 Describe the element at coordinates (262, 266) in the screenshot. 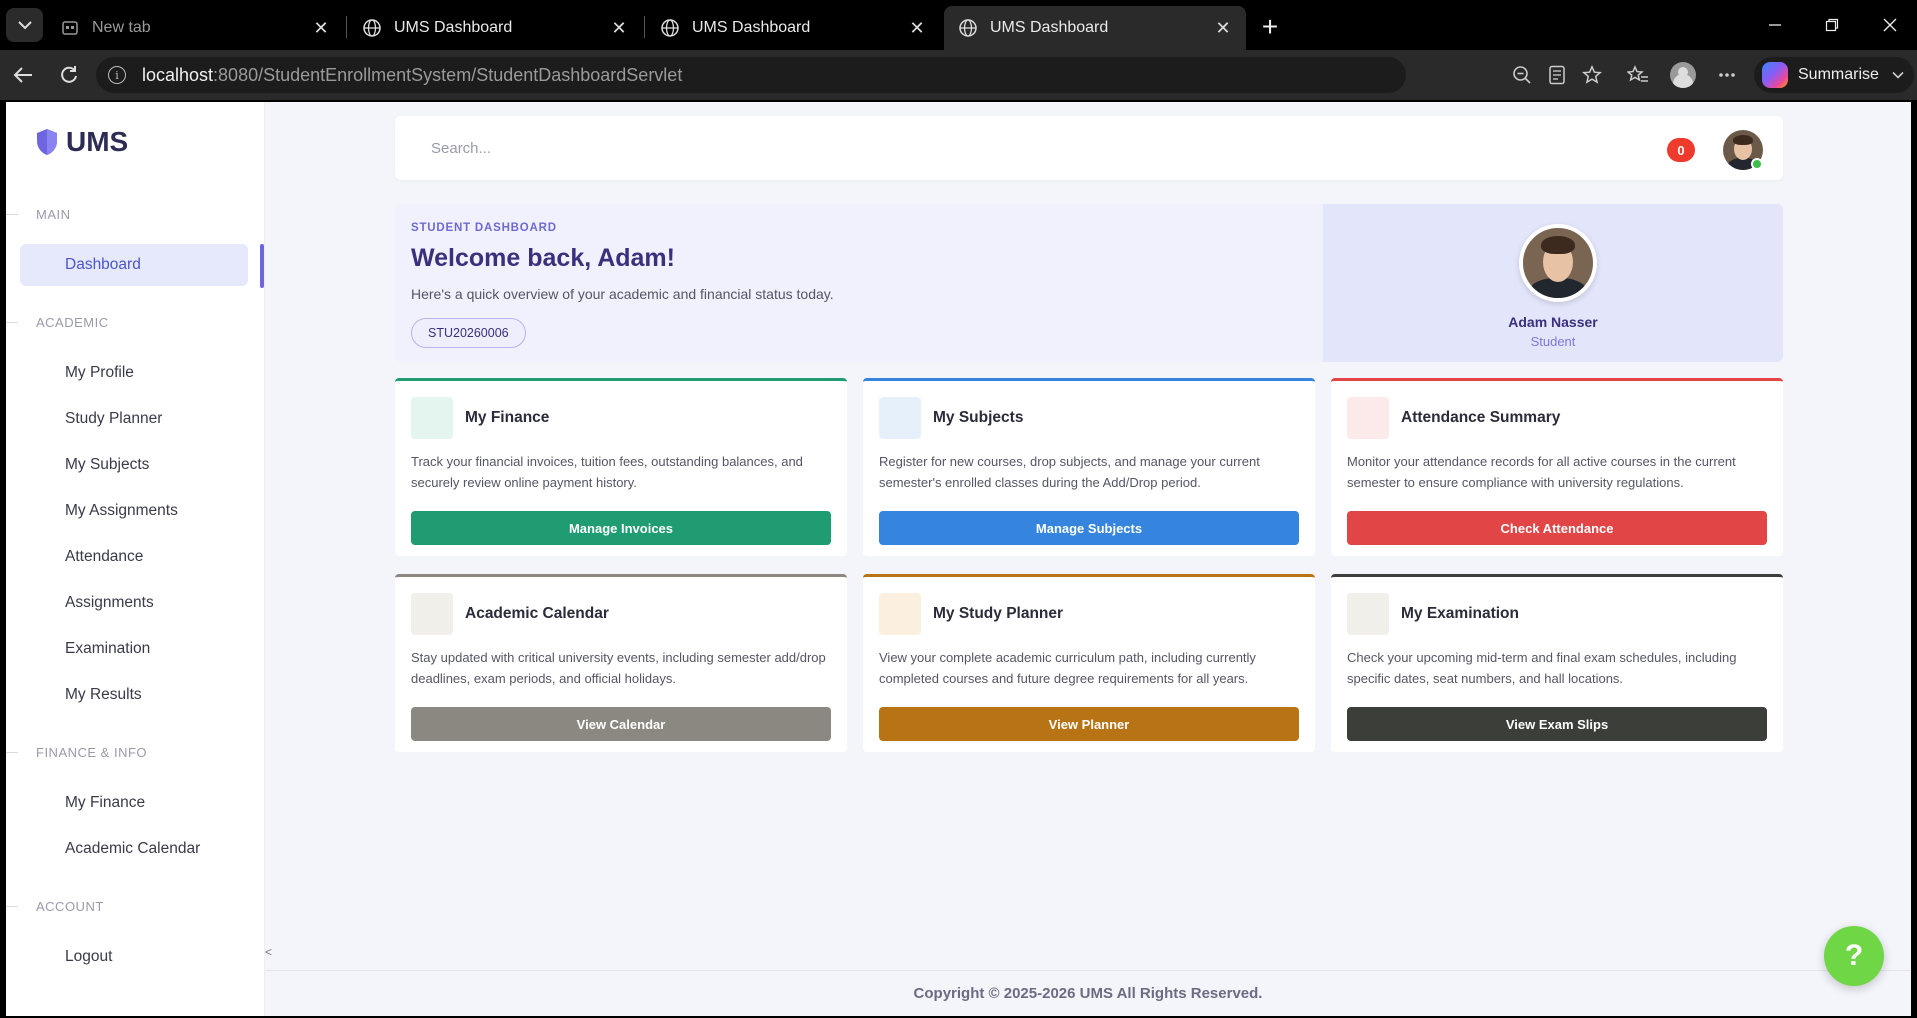

I see `active-indicator` at that location.